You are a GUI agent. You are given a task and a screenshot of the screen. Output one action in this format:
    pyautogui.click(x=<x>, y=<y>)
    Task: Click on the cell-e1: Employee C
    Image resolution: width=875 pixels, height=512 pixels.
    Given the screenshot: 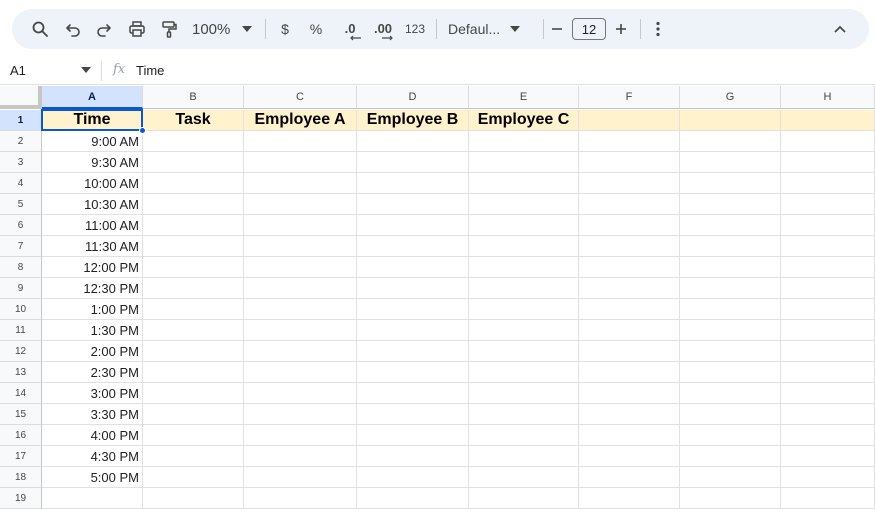 What is the action you would take?
    pyautogui.click(x=524, y=120)
    